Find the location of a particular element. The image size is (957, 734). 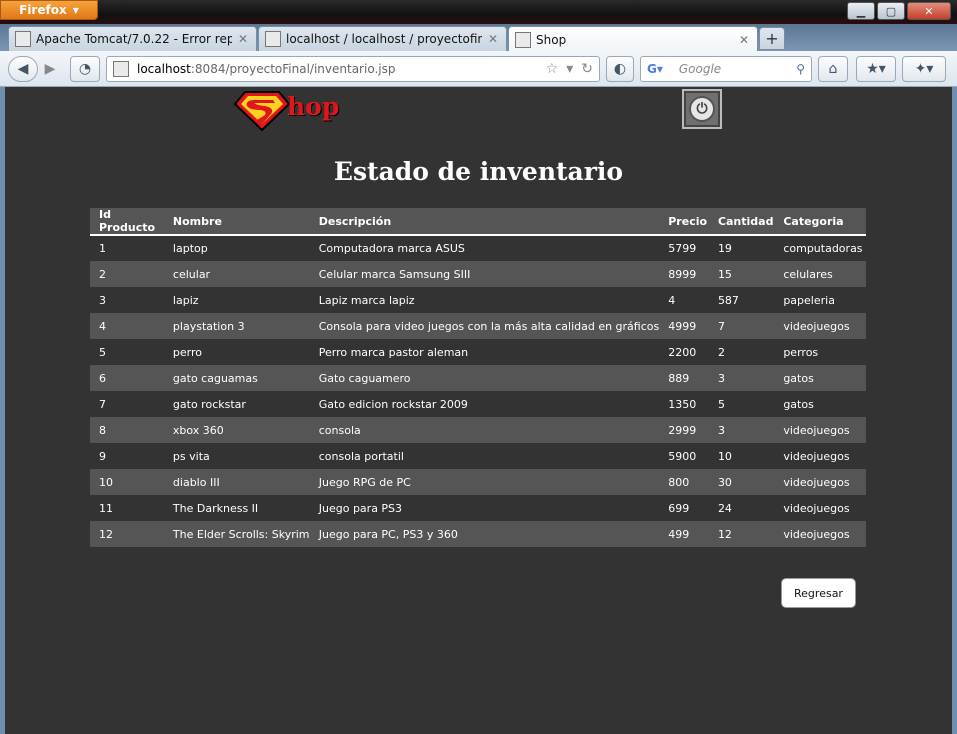

home-button: ⌂ is located at coordinates (833, 69).